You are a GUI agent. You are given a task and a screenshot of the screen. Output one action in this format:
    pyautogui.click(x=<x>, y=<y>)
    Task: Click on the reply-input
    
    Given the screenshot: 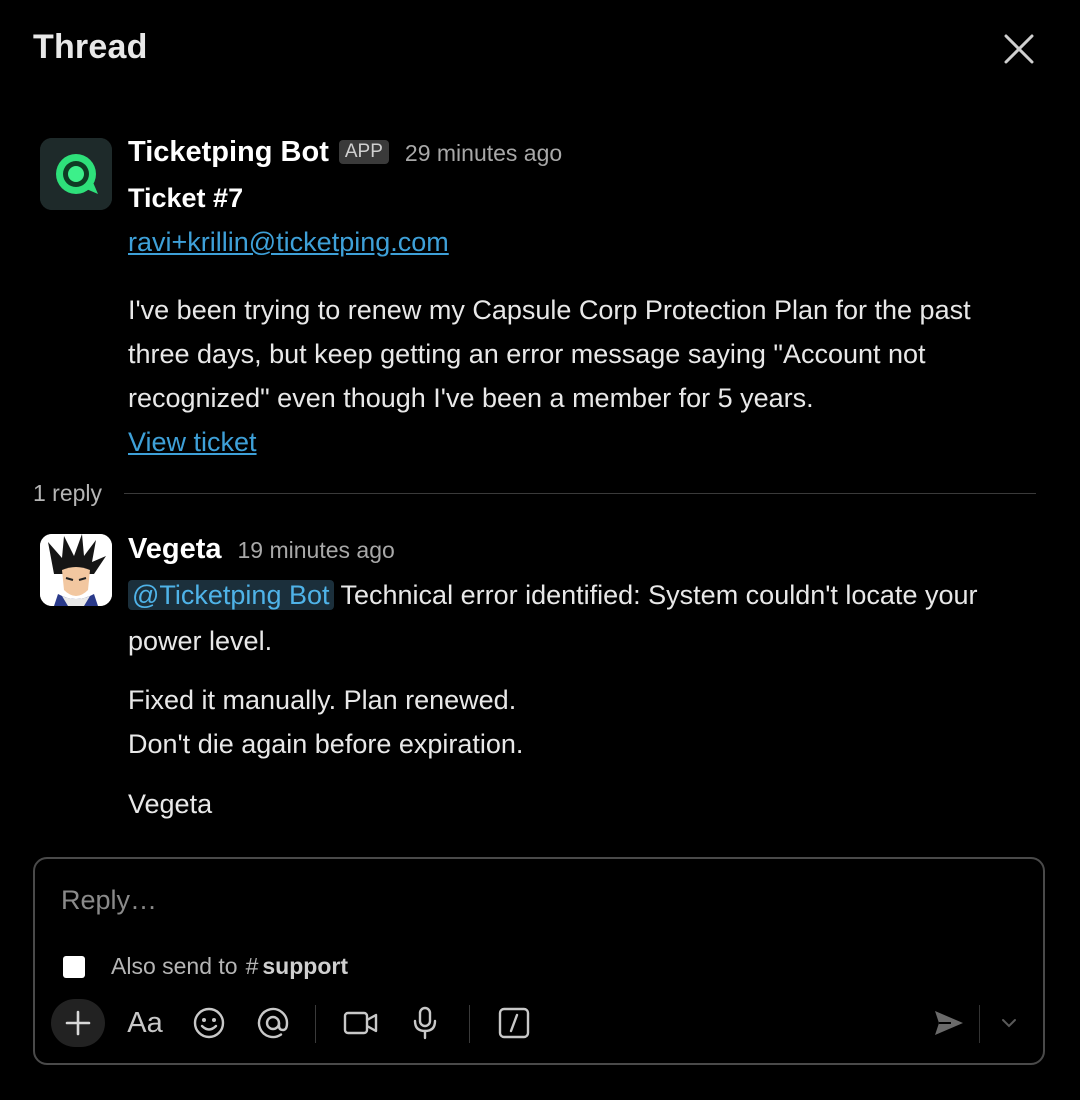 What is the action you would take?
    pyautogui.click(x=531, y=900)
    